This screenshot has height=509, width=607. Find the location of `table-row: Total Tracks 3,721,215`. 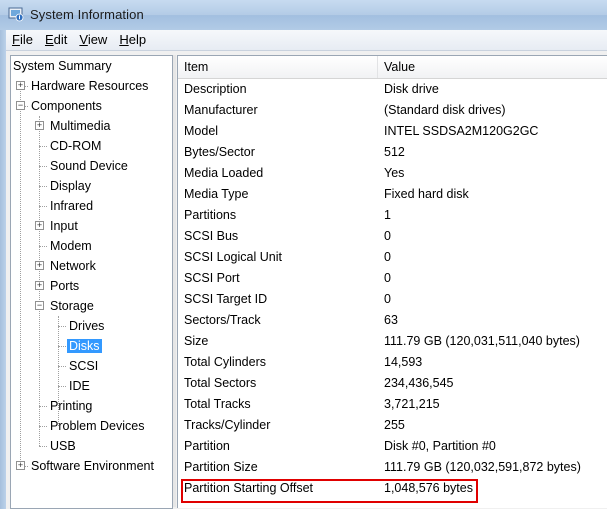

table-row: Total Tracks 3,721,215 is located at coordinates (392, 404).